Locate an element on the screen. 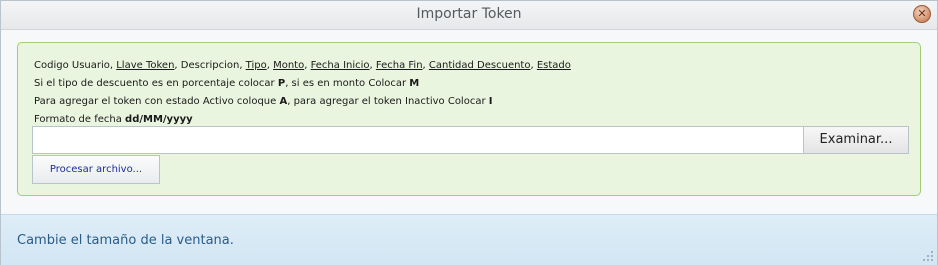 Image resolution: width=938 pixels, height=265 pixels. resize-hint: Cambie el tamaño de la ventana. is located at coordinates (125, 240).